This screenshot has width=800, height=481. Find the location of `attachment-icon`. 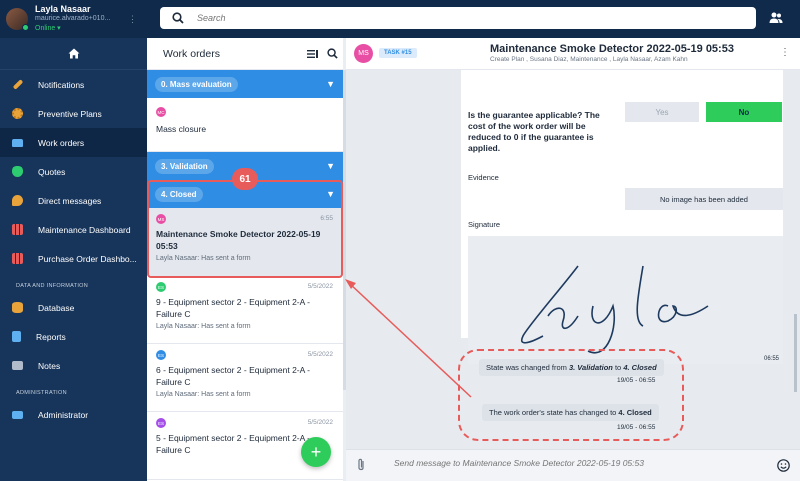

attachment-icon is located at coordinates (361, 465).